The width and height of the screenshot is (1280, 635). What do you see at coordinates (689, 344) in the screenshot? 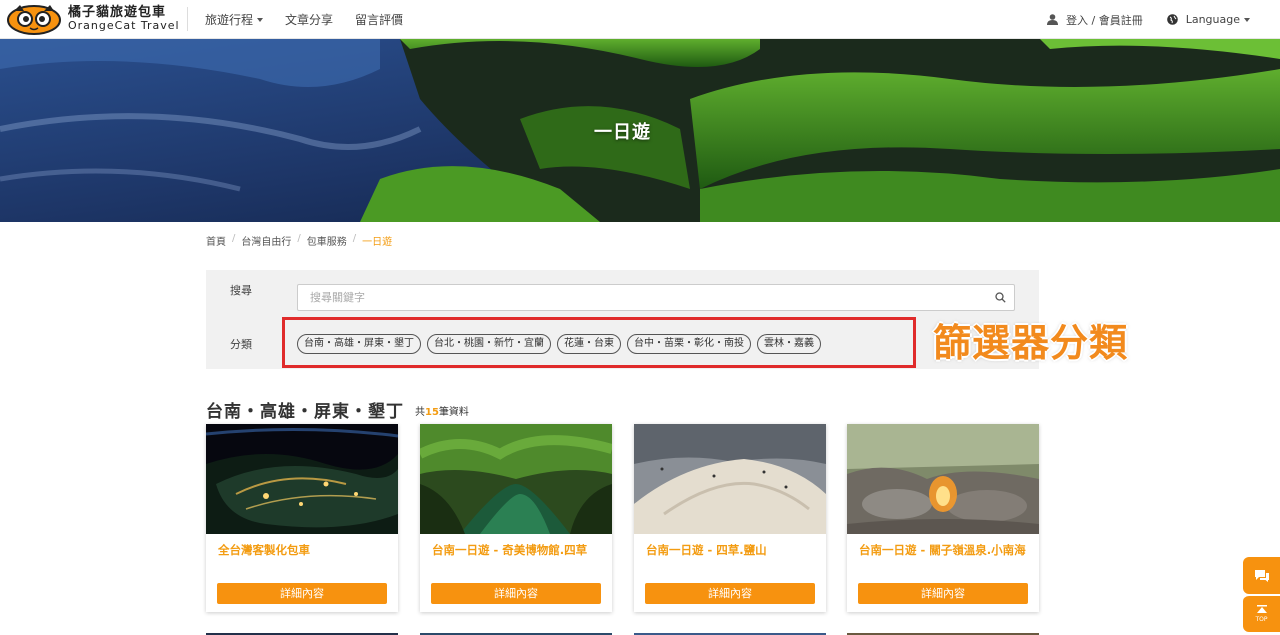
I see `chip-central: 台中・苗栗・彰化・南投` at bounding box center [689, 344].